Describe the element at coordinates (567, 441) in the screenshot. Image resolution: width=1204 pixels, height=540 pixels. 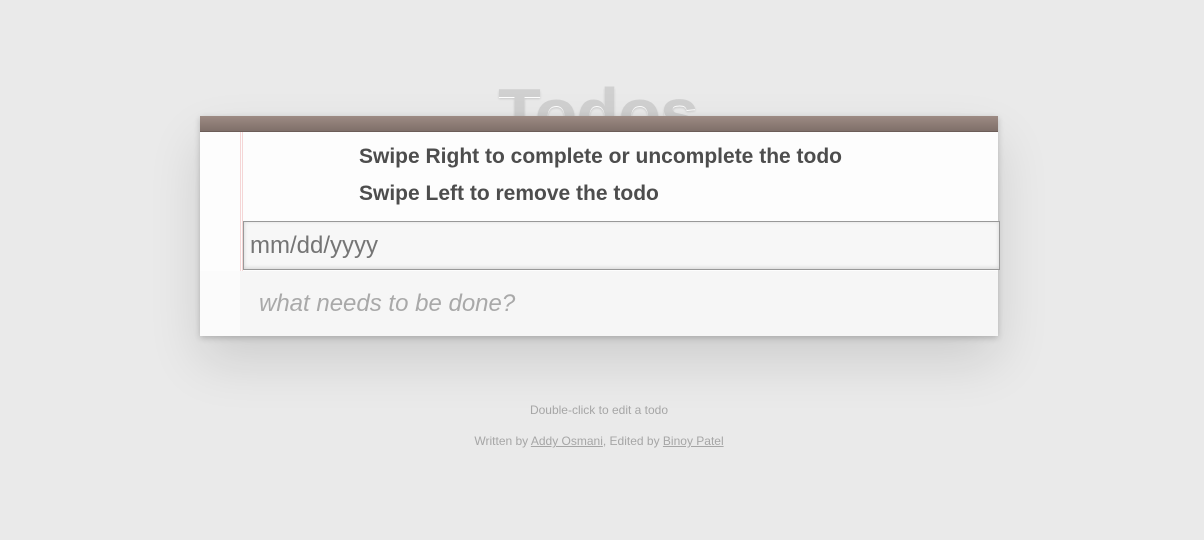
I see `author-link-addy: Addy Osmani` at that location.